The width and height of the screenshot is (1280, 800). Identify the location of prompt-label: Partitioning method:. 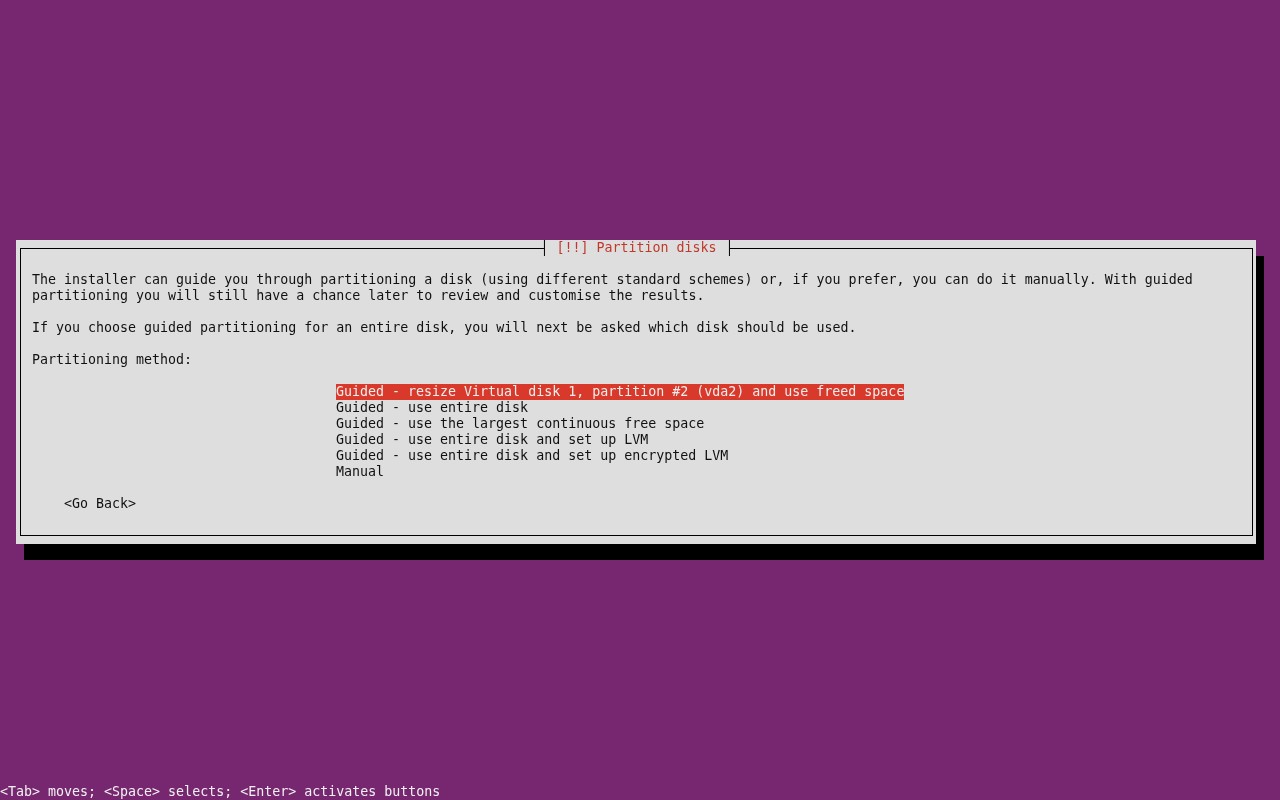
(113, 360).